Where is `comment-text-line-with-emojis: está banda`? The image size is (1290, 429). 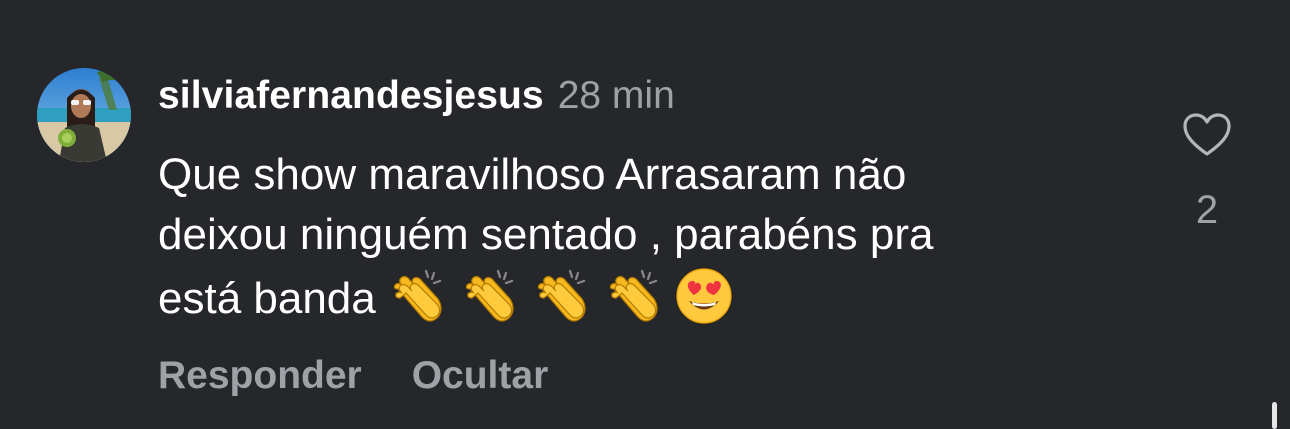
comment-text-line-with-emojis: está banda is located at coordinates (653, 297).